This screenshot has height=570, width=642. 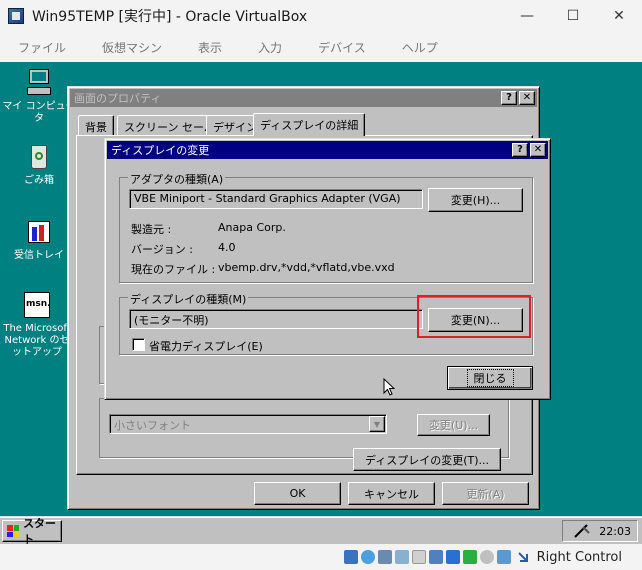 What do you see at coordinates (118, 98) in the screenshot?
I see `window-title: 画面のプロパティ` at bounding box center [118, 98].